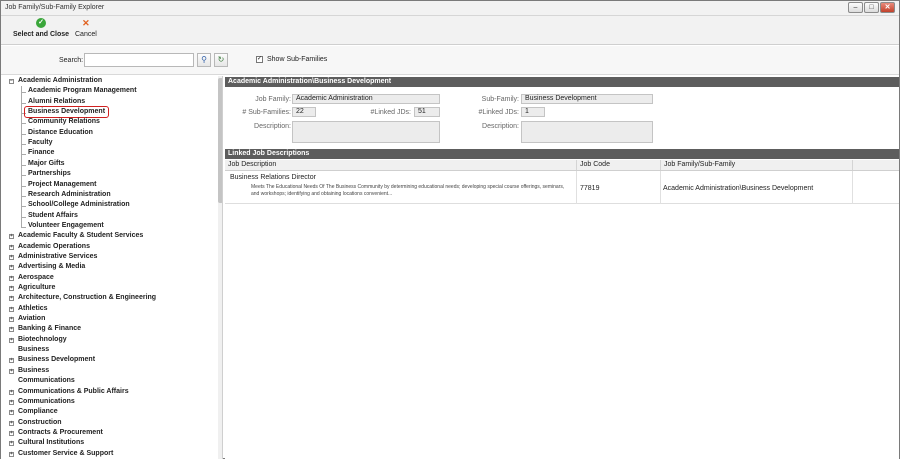 The image size is (900, 459). Describe the element at coordinates (57, 101) in the screenshot. I see `tree-subitem-label: Alumni Relations` at that location.